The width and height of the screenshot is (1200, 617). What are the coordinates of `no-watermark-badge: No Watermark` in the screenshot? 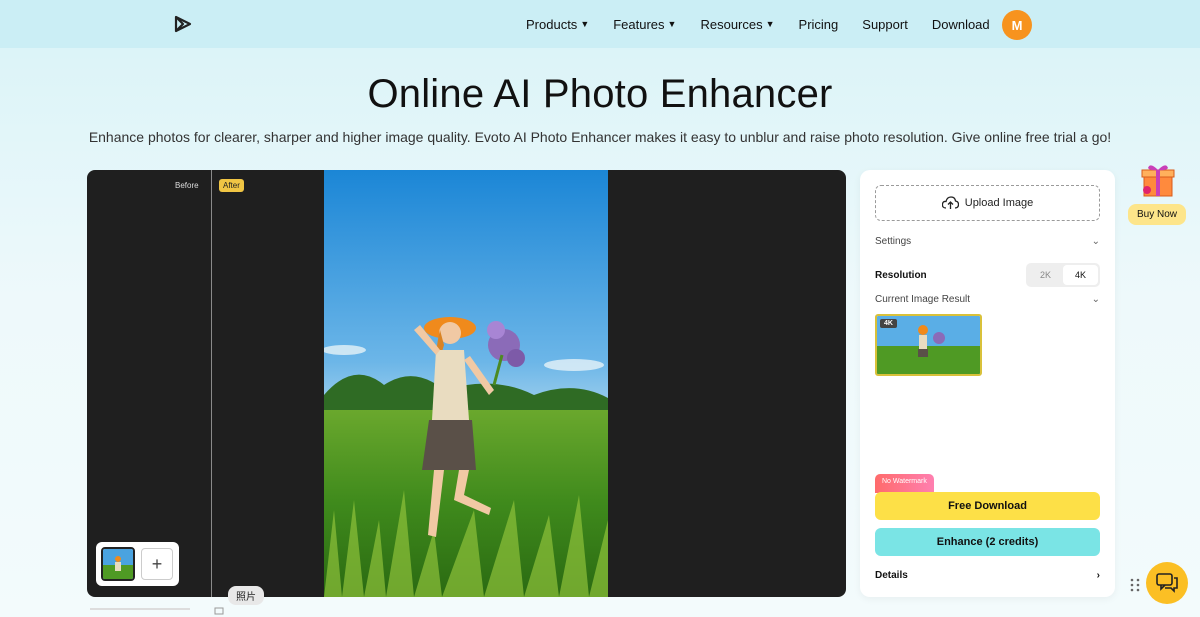 It's located at (904, 483).